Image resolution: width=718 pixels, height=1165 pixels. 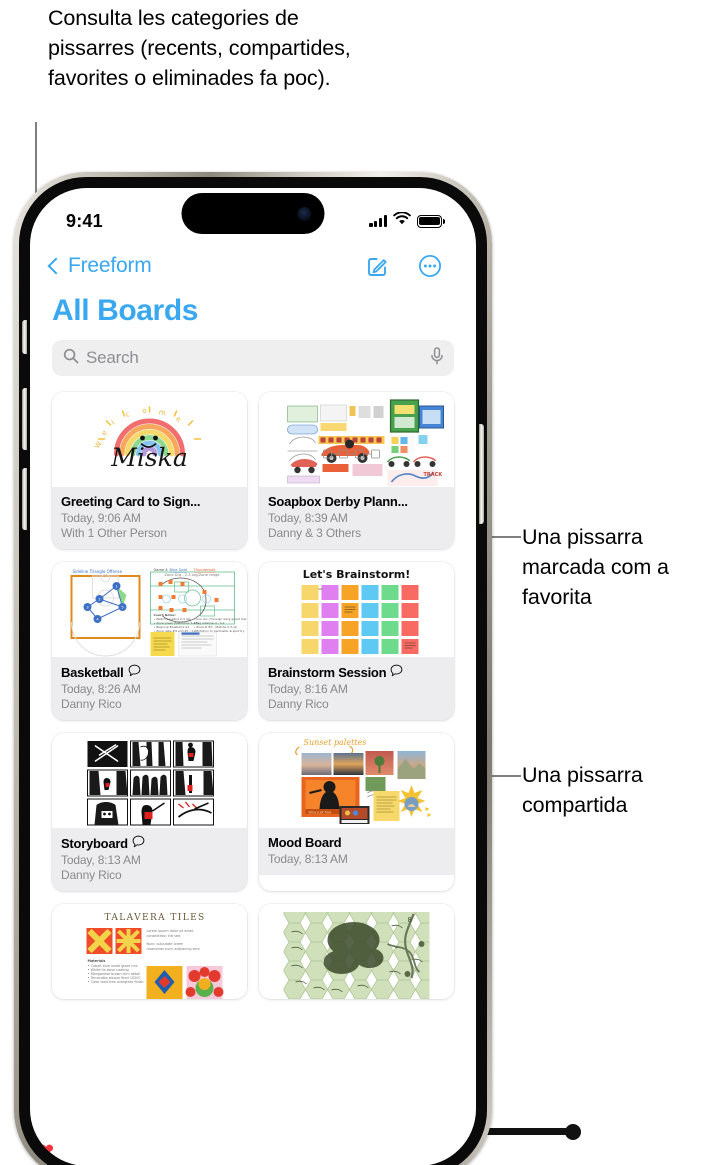 What do you see at coordinates (24, 419) in the screenshot?
I see `volume-up-button` at bounding box center [24, 419].